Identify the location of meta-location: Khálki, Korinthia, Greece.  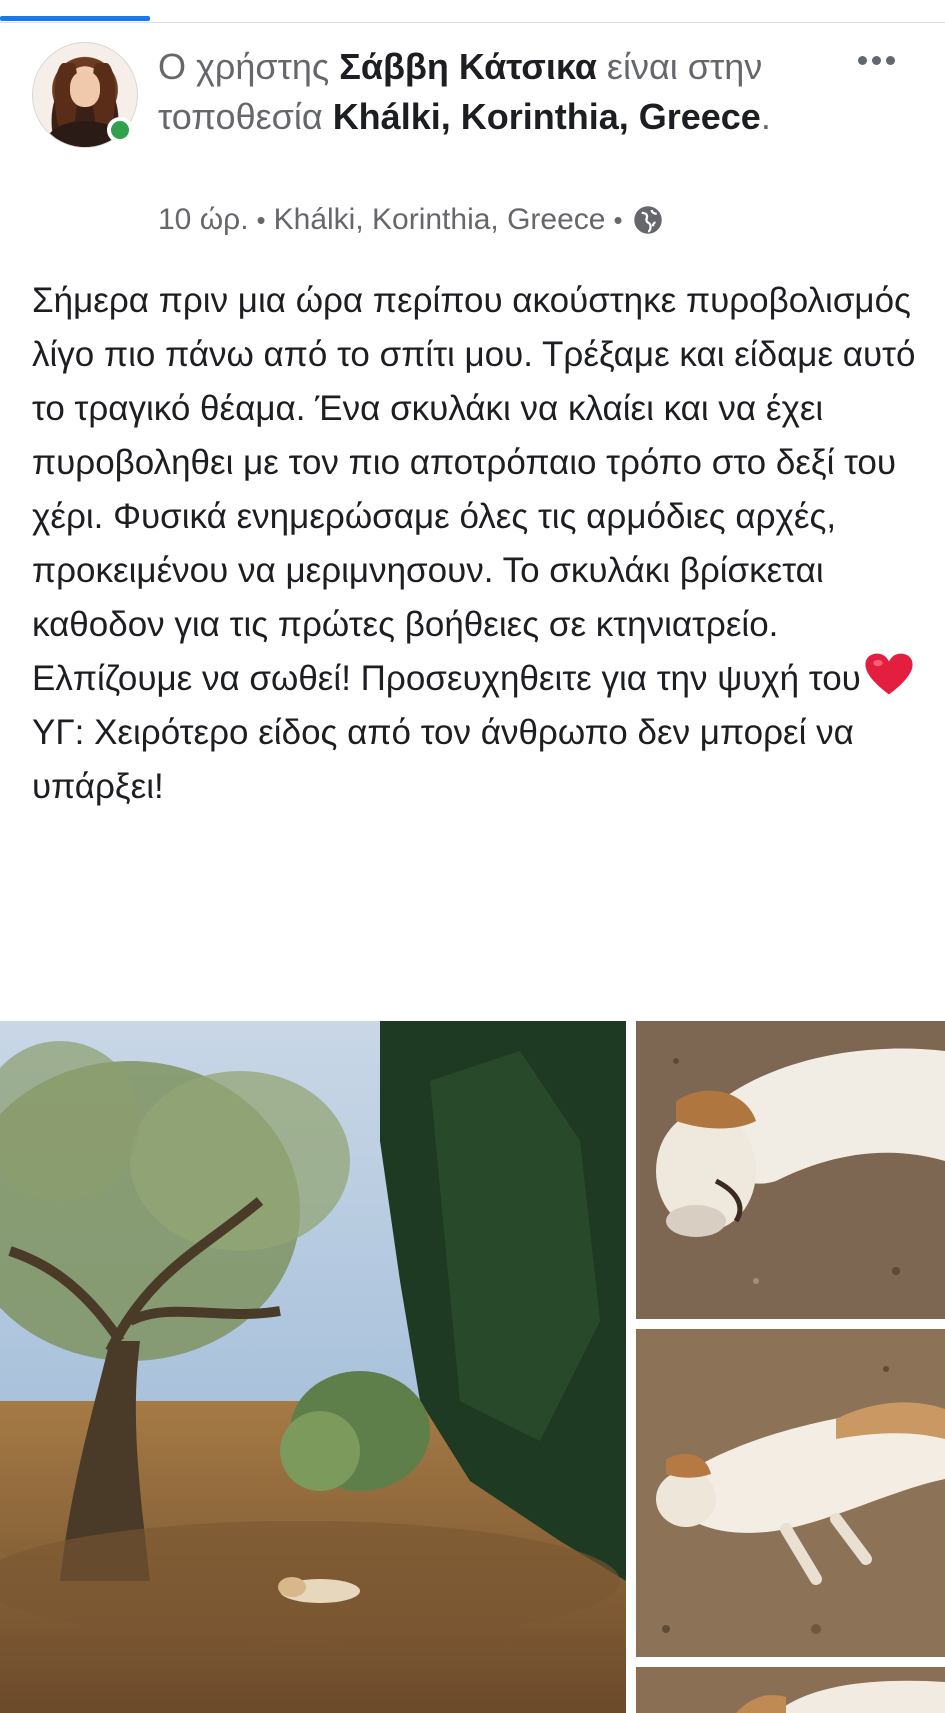
(440, 220).